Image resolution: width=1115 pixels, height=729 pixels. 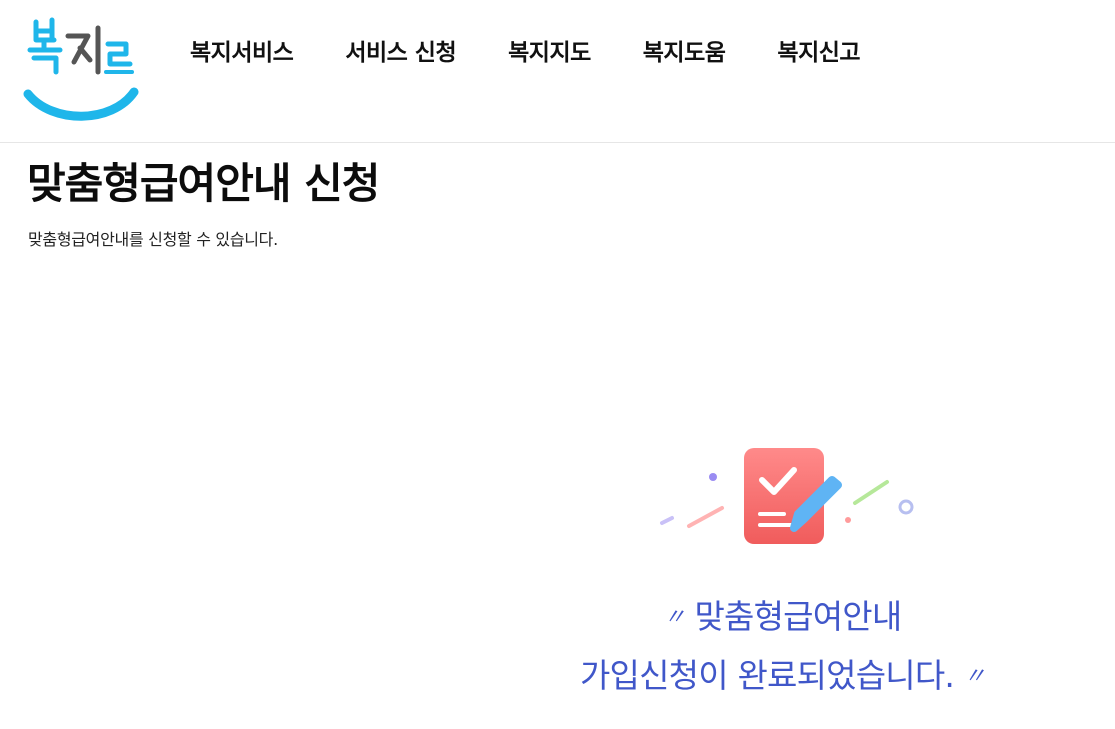 I want to click on completion-message: 〃 맞춤형급여안내 가입신청이 완료되었습니다. 〃, so click(x=782, y=647).